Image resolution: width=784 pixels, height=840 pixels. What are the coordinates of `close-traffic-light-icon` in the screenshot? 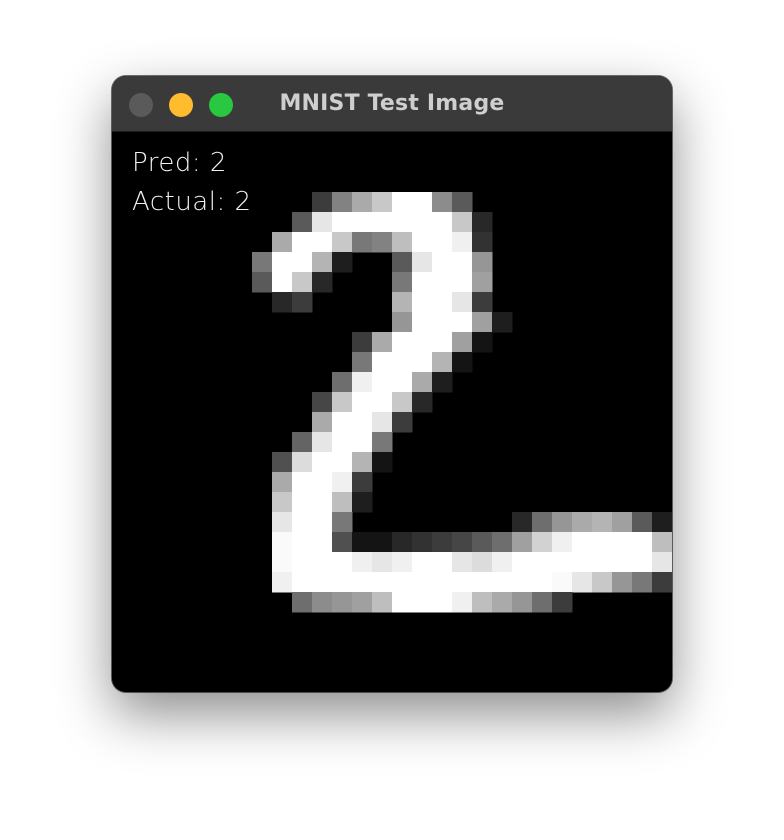 It's located at (141, 105).